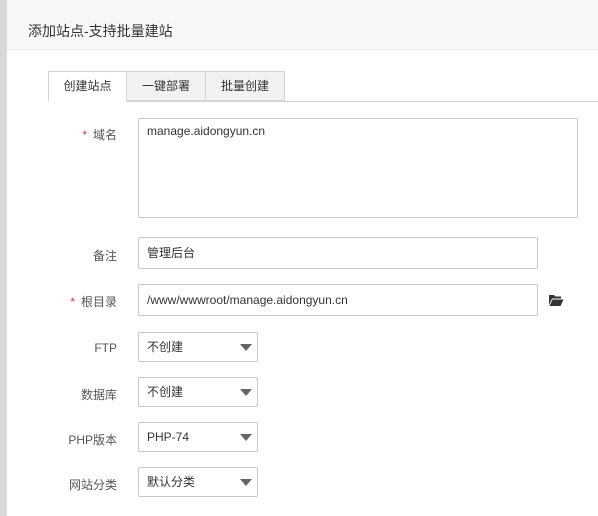 The width and height of the screenshot is (598, 516). I want to click on ftp-select: 不创建, so click(198, 347).